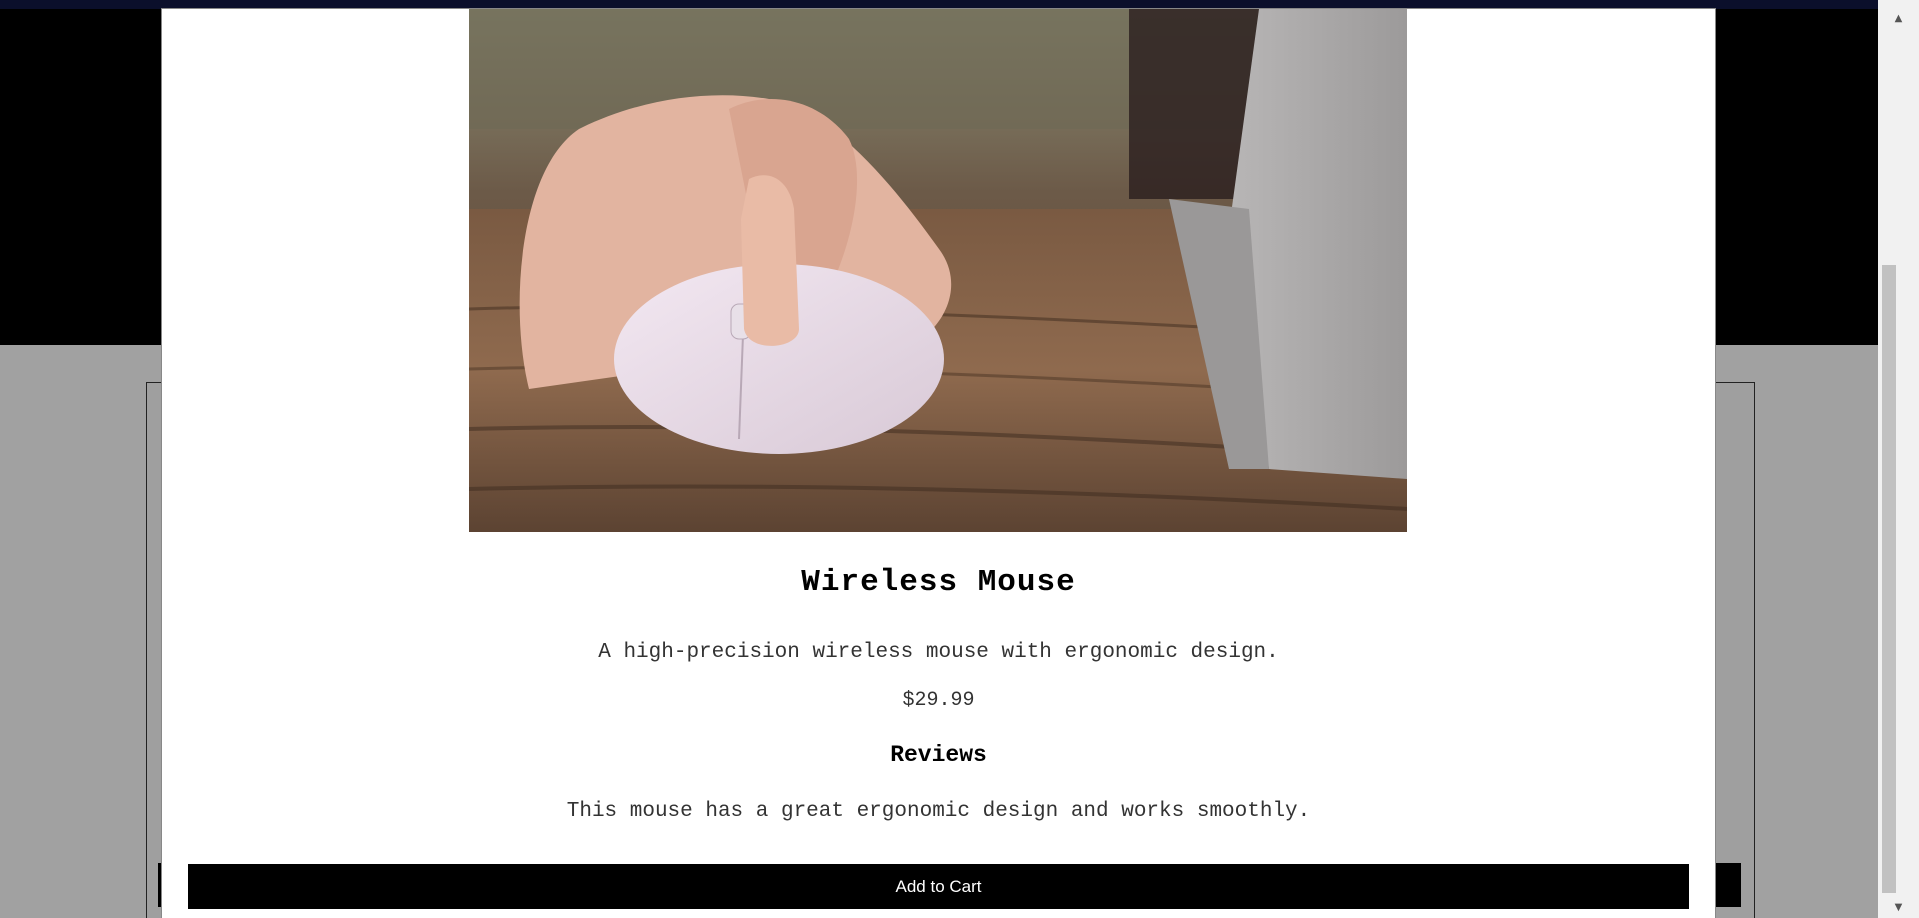 The image size is (1919, 918). I want to click on vertical-scrollbar: ▲ ▼, so click(1898, 459).